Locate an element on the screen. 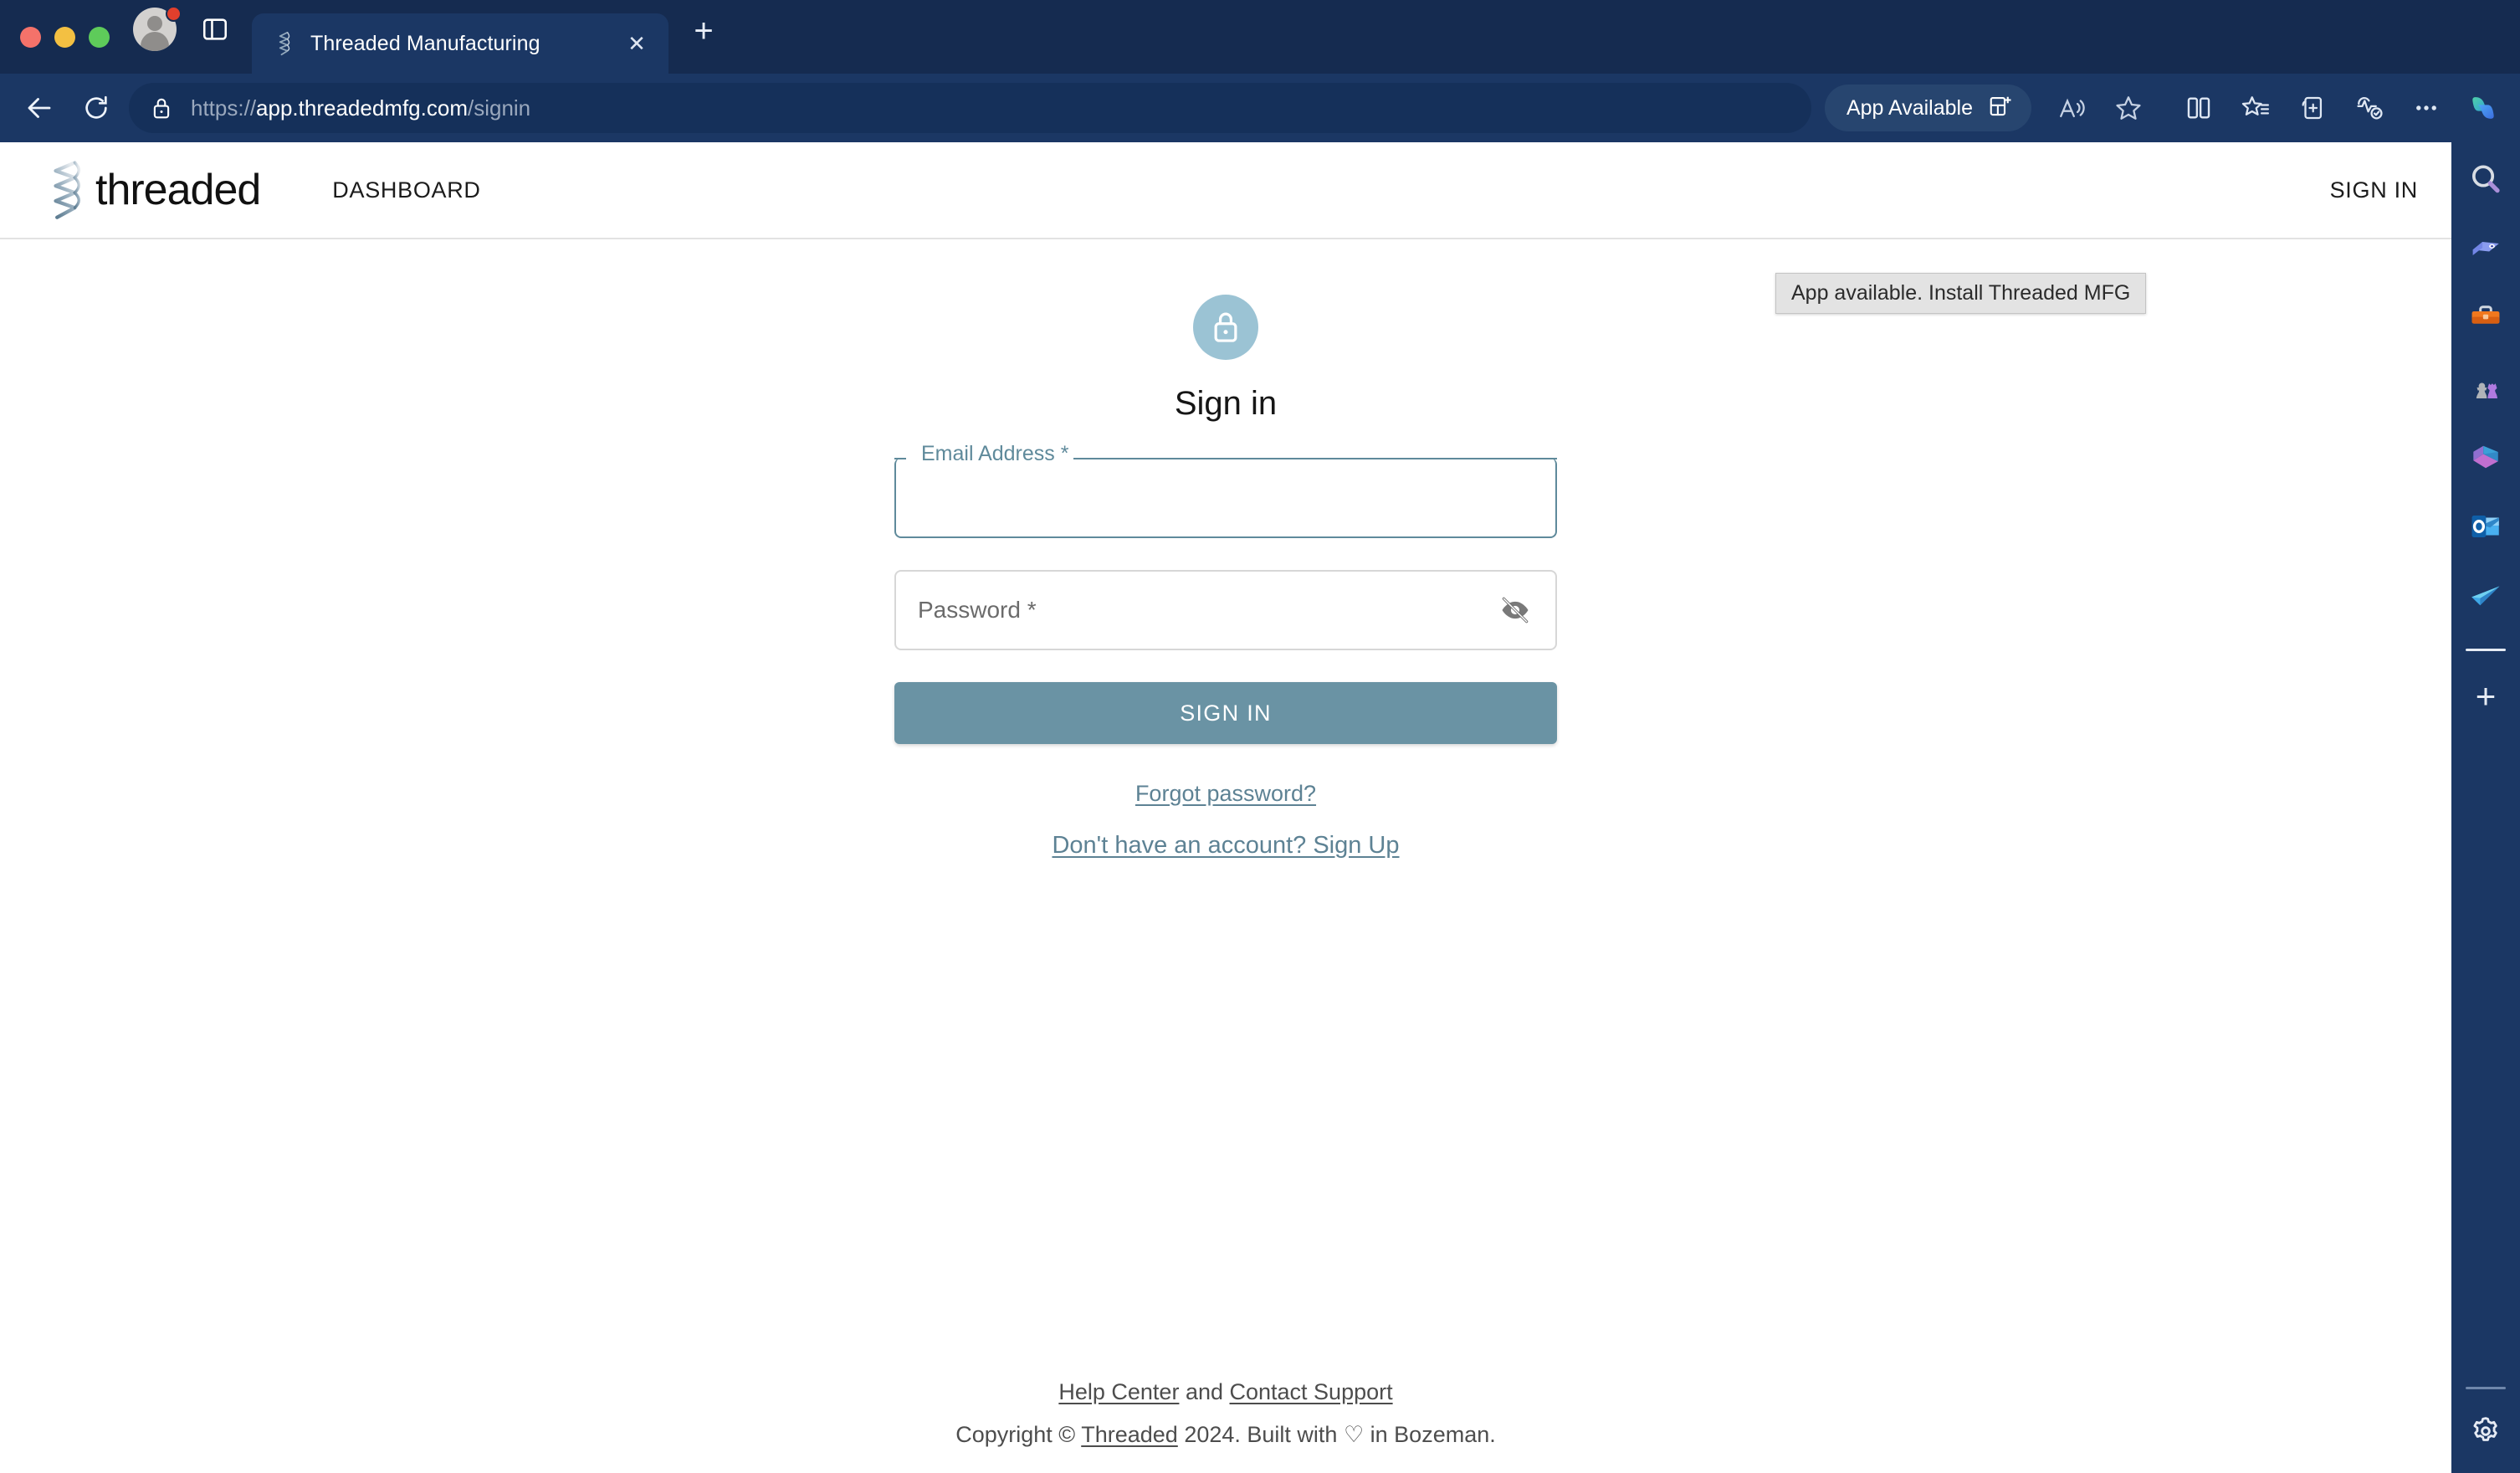  email-field: Email Address * is located at coordinates (1225, 491).